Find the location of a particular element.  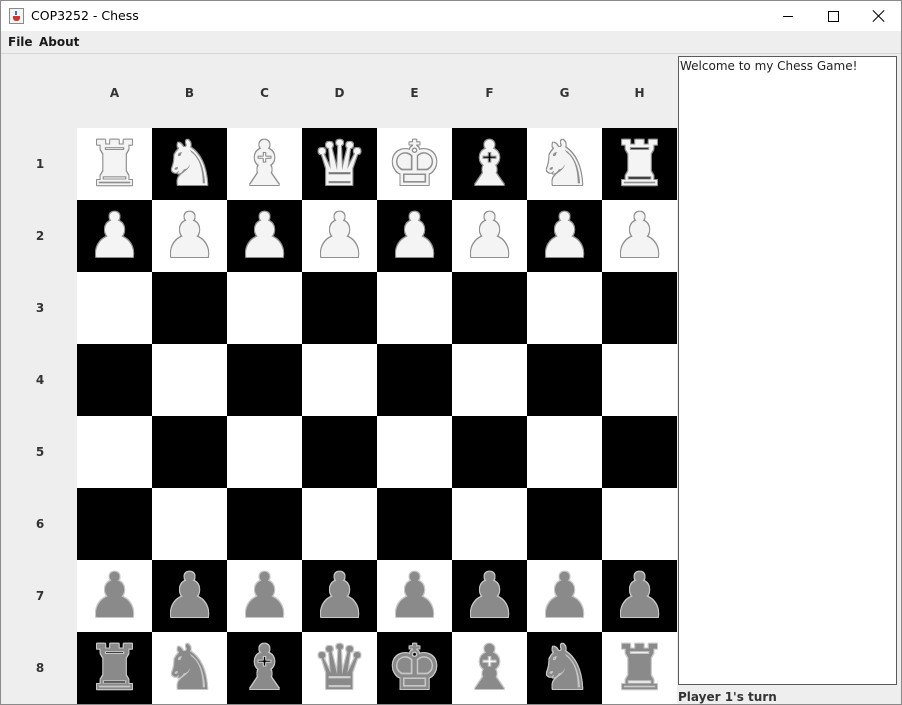

square-b7: ♟ is located at coordinates (189, 596).